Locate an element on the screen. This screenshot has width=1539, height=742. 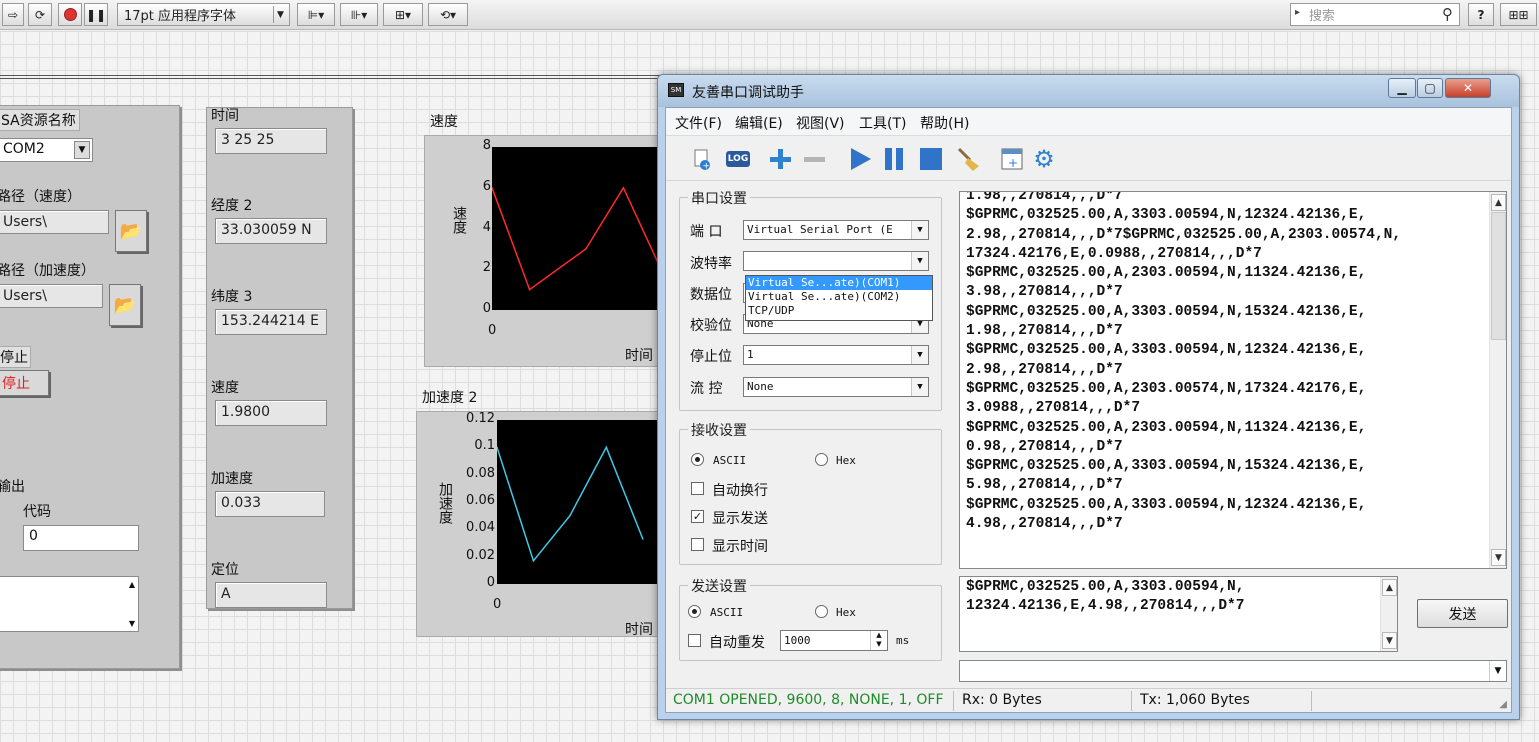
send-scrollbar: ▲ ▼ is located at coordinates (1388, 614).